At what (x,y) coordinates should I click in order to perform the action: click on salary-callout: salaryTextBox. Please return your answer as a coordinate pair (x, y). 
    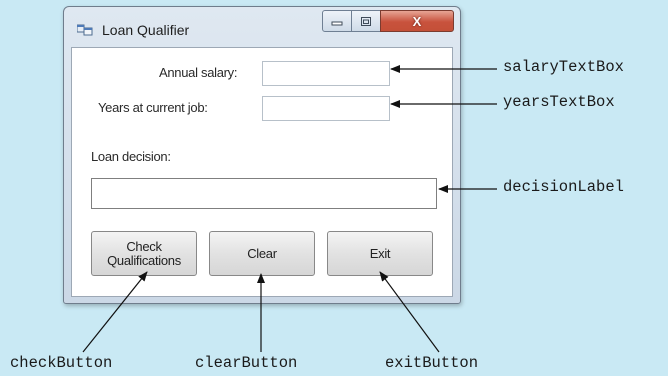
    Looking at the image, I should click on (563, 67).